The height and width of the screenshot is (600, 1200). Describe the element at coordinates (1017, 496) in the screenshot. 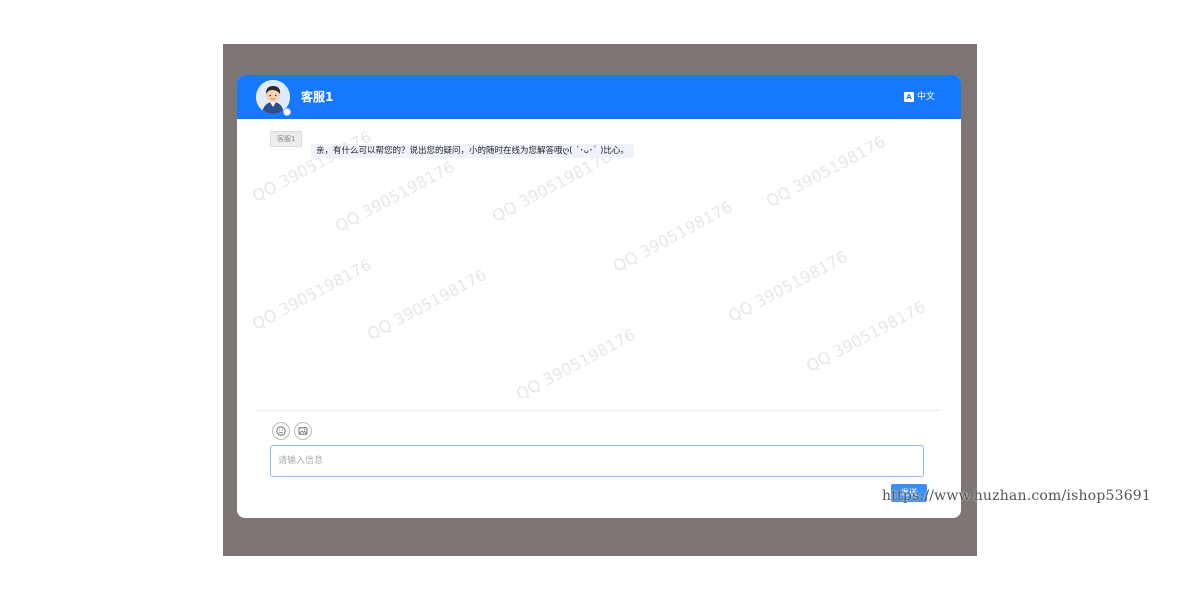

I see `watermark-url: https://www.huzhan.com/ishop53691` at that location.